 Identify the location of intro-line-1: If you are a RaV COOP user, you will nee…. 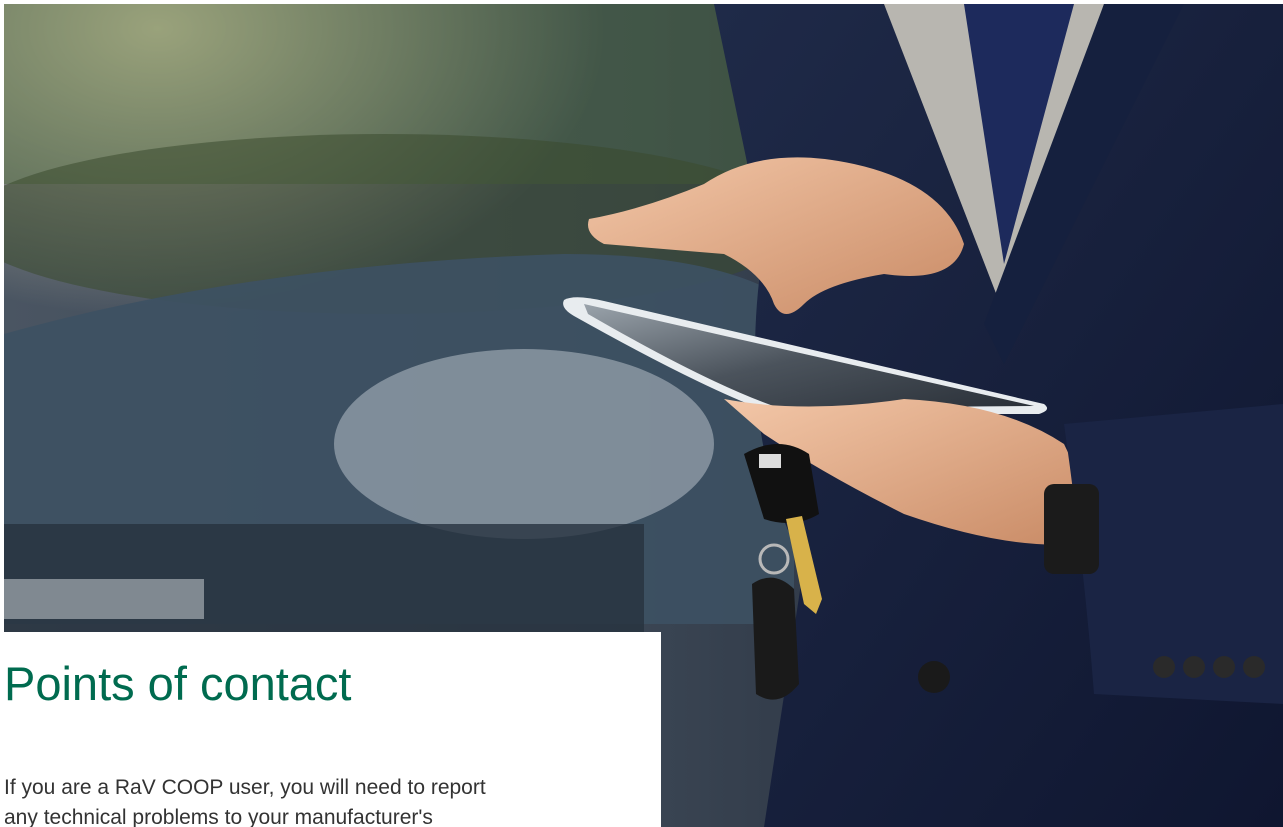
(245, 787).